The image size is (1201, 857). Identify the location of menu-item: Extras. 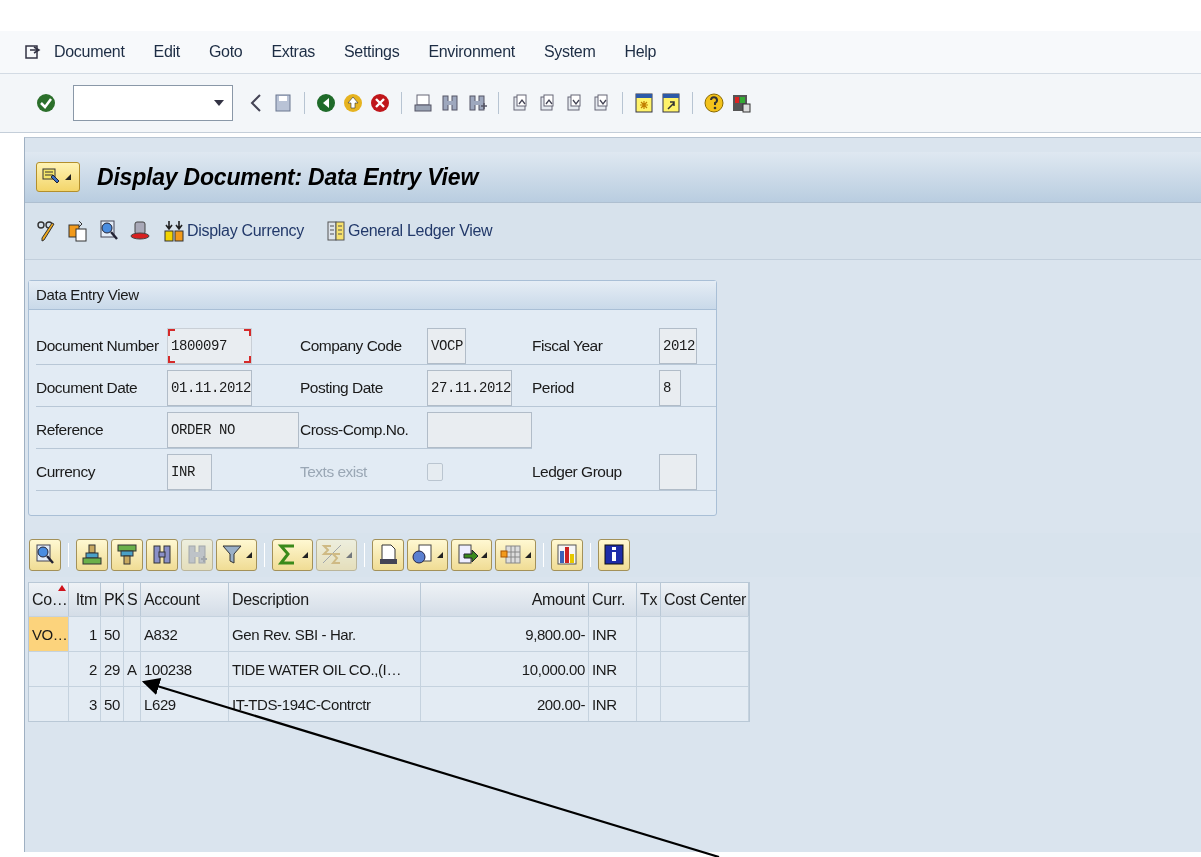
(293, 52).